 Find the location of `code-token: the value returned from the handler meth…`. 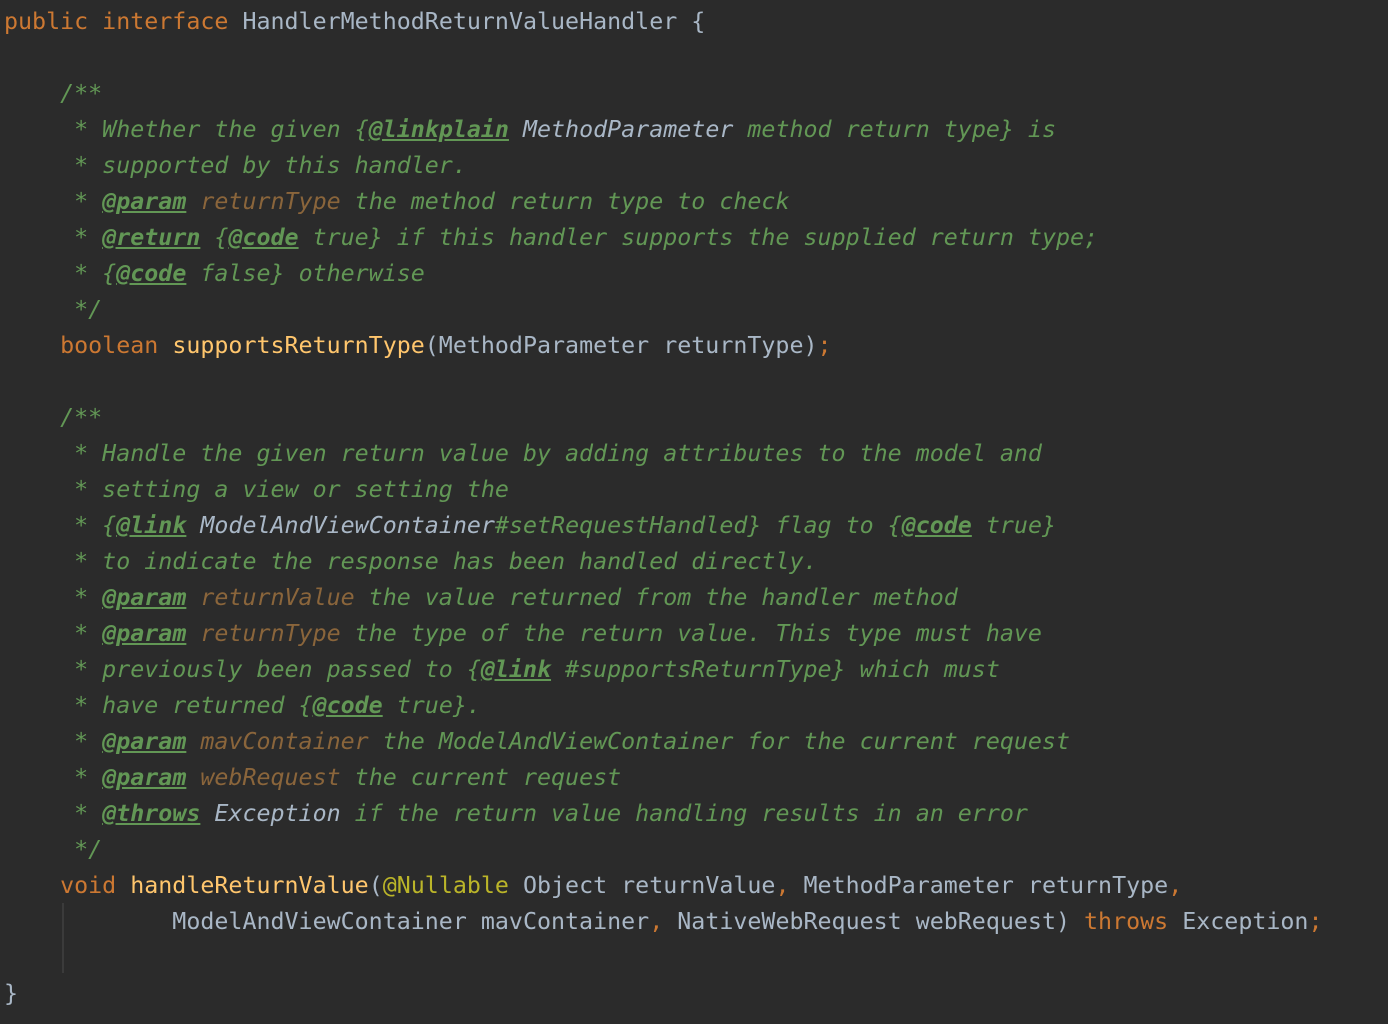

code-token: the value returned from the handler meth… is located at coordinates (656, 597).